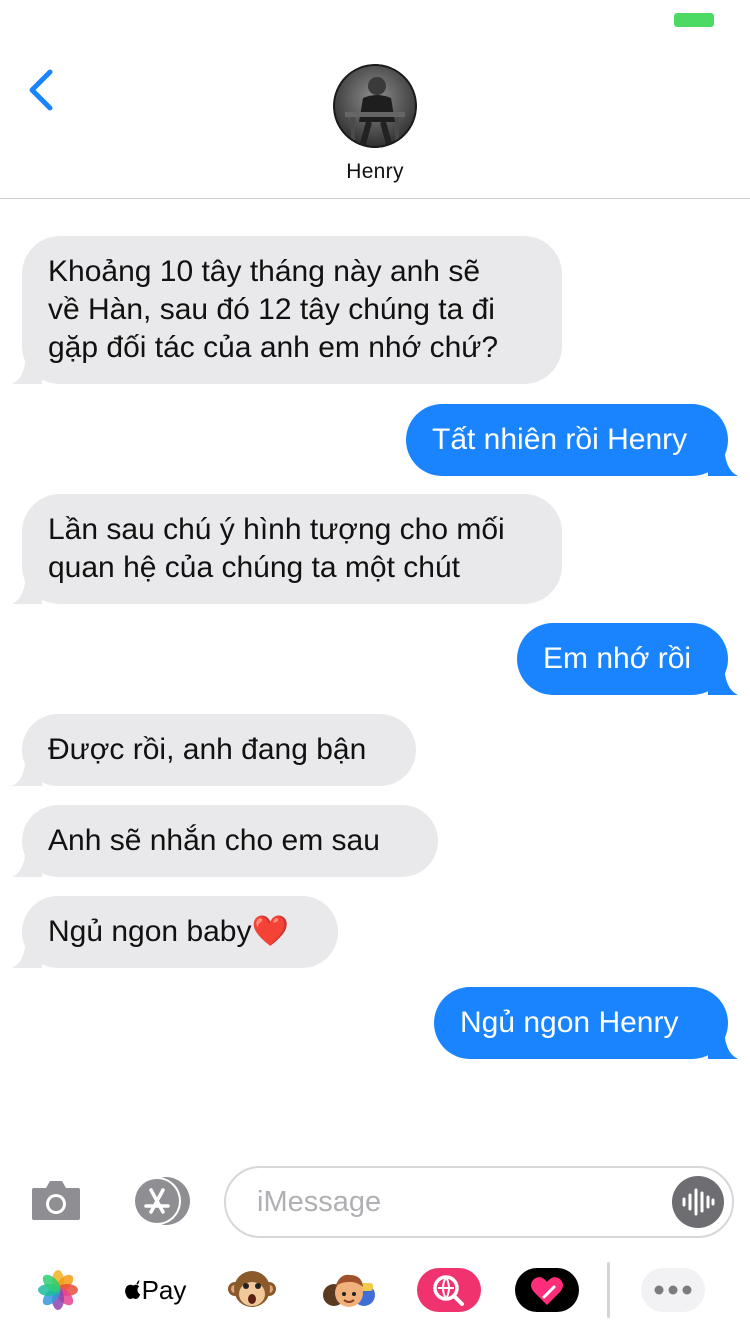 The height and width of the screenshot is (1334, 750). I want to click on message-bubble-outgoing: Tất nhiên rồi Henry, so click(572, 440).